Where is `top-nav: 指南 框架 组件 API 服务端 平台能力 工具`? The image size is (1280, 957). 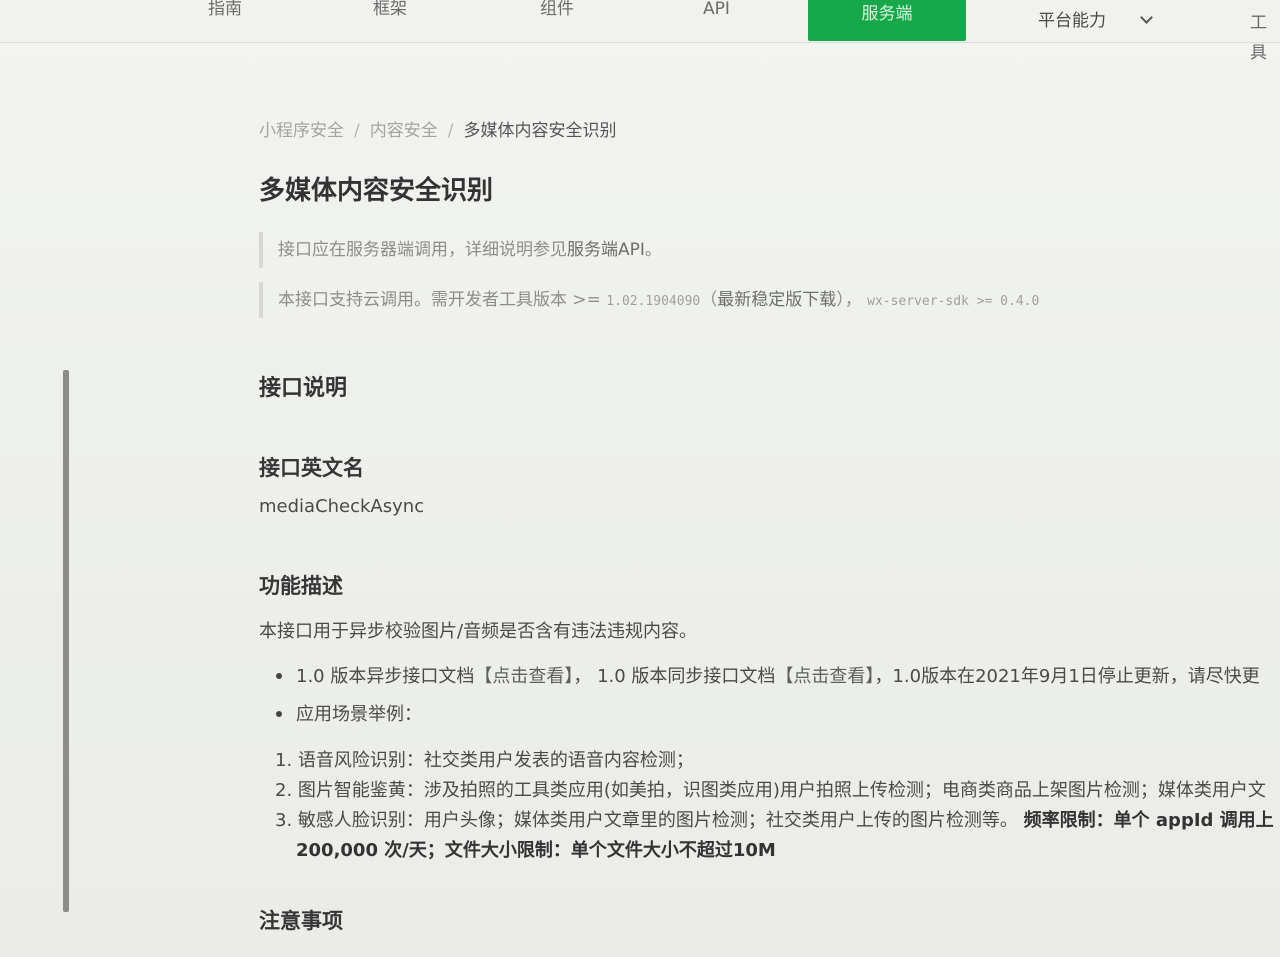 top-nav: 指南 框架 组件 API 服务端 平台能力 工具 is located at coordinates (640, 31).